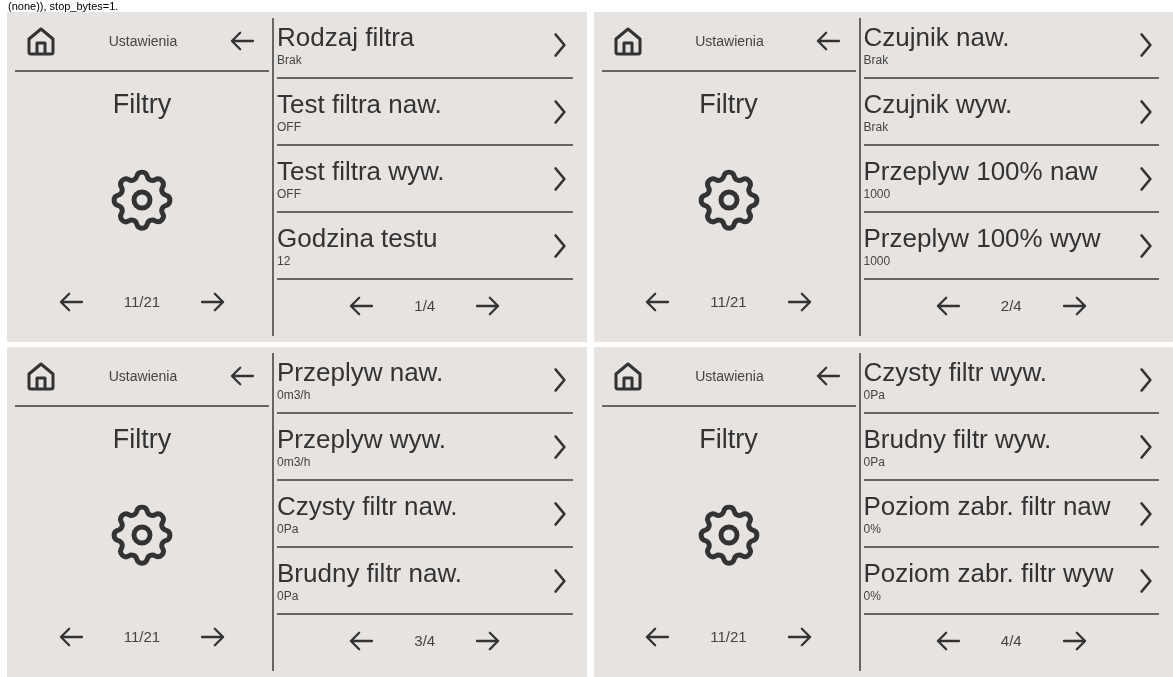  I want to click on item-label: Test filtra naw., so click(359, 103).